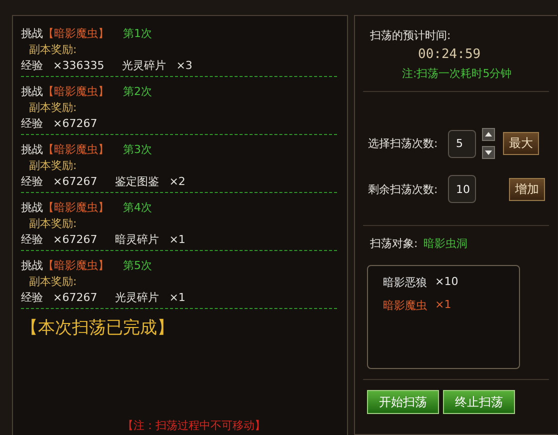 The height and width of the screenshot is (435, 558). What do you see at coordinates (194, 425) in the screenshot?
I see `warning-note: 【注：扫荡过程中不可移动】` at bounding box center [194, 425].